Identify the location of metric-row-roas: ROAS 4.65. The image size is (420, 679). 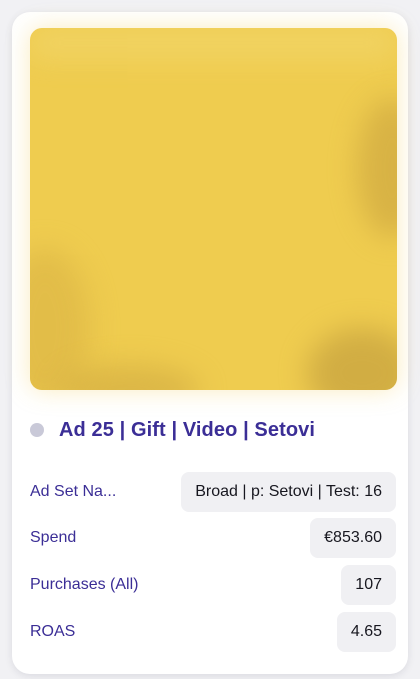
(213, 632).